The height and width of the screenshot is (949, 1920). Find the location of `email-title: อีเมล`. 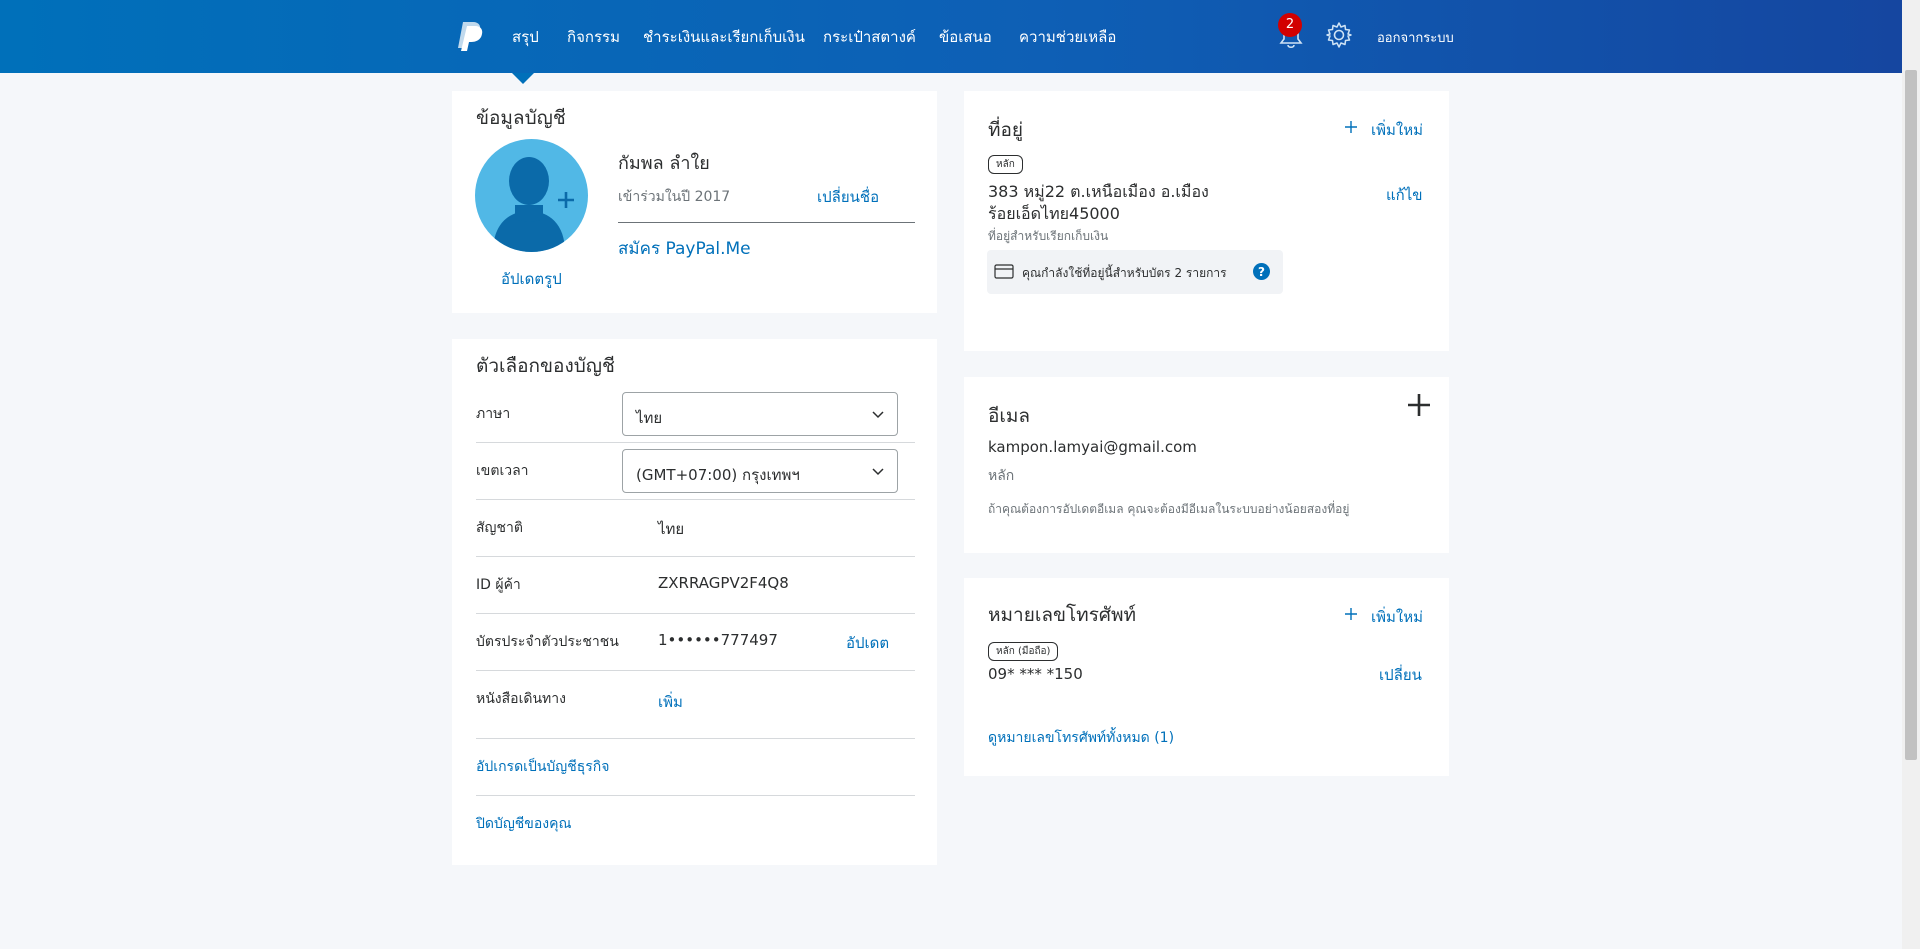

email-title: อีเมล is located at coordinates (1009, 416).